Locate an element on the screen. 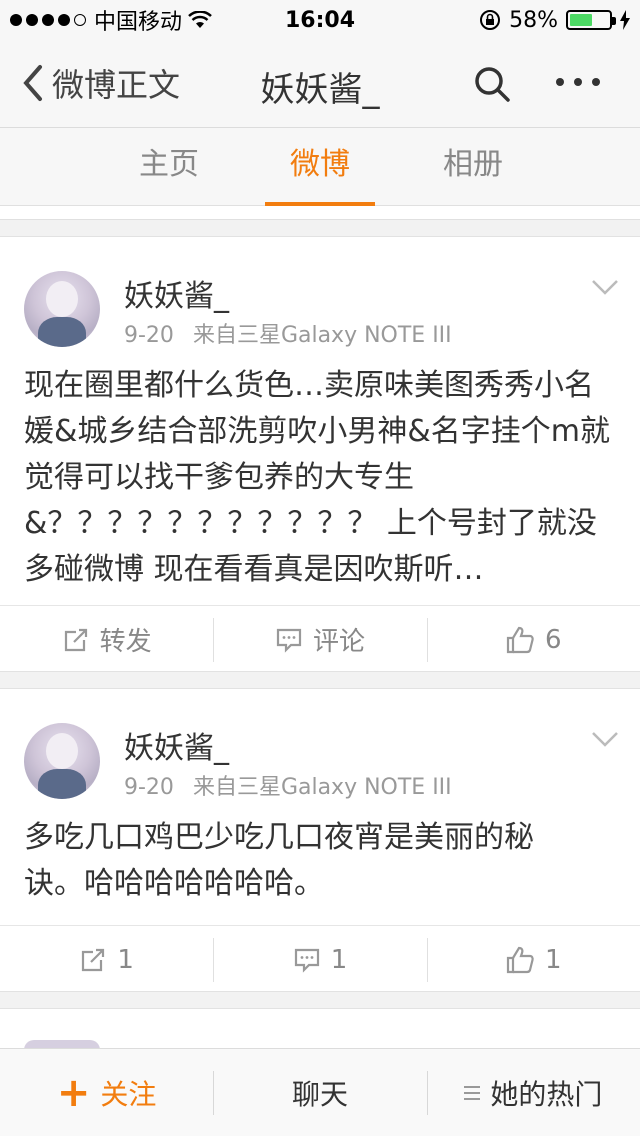 The image size is (640, 1136). comment-label: 评论 is located at coordinates (338, 642).